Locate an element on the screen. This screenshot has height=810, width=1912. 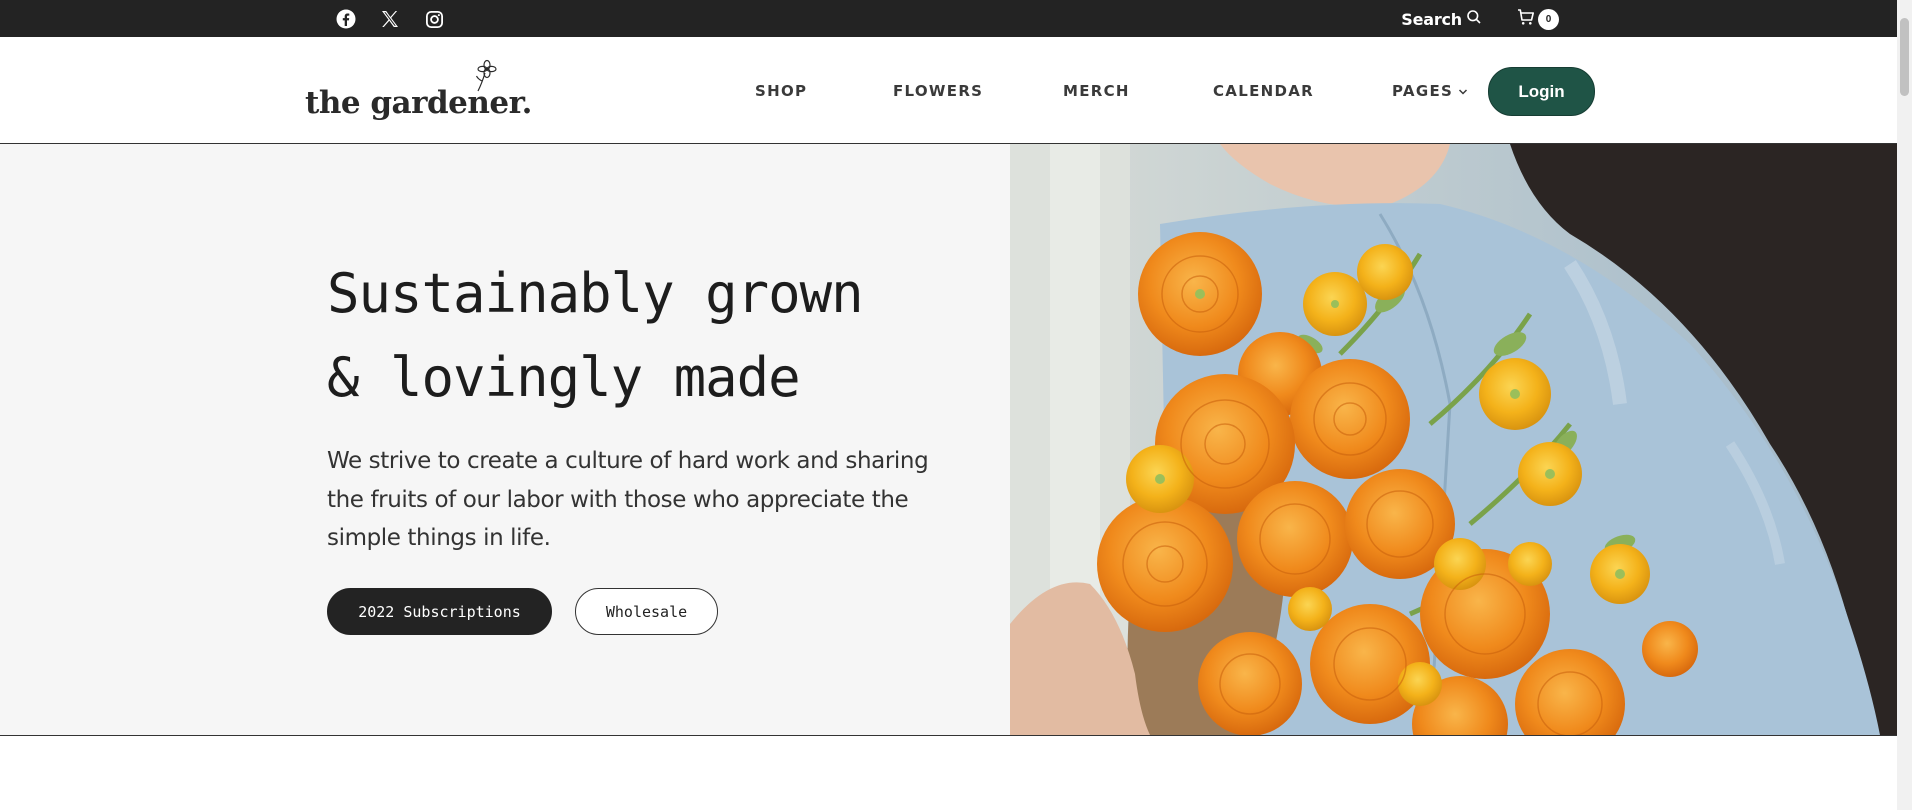
nav-merch: MERCH is located at coordinates (1096, 91).